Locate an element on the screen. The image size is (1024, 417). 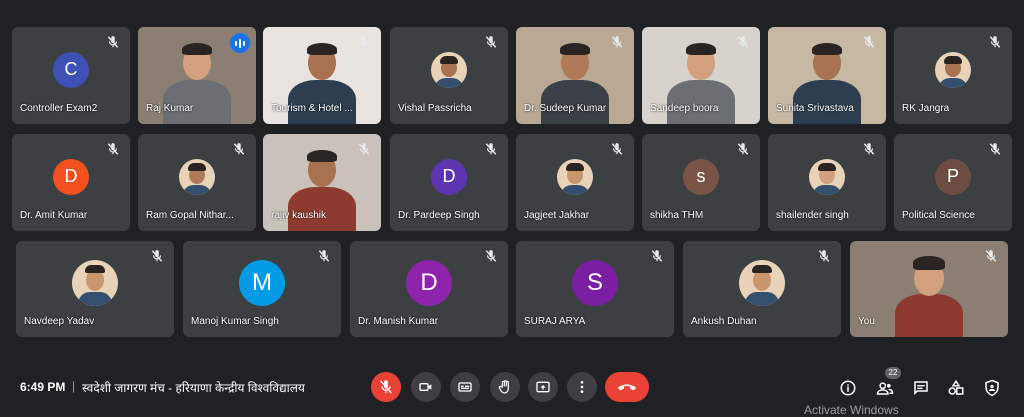
participant-name: Controller Exam2 is located at coordinates (59, 108).